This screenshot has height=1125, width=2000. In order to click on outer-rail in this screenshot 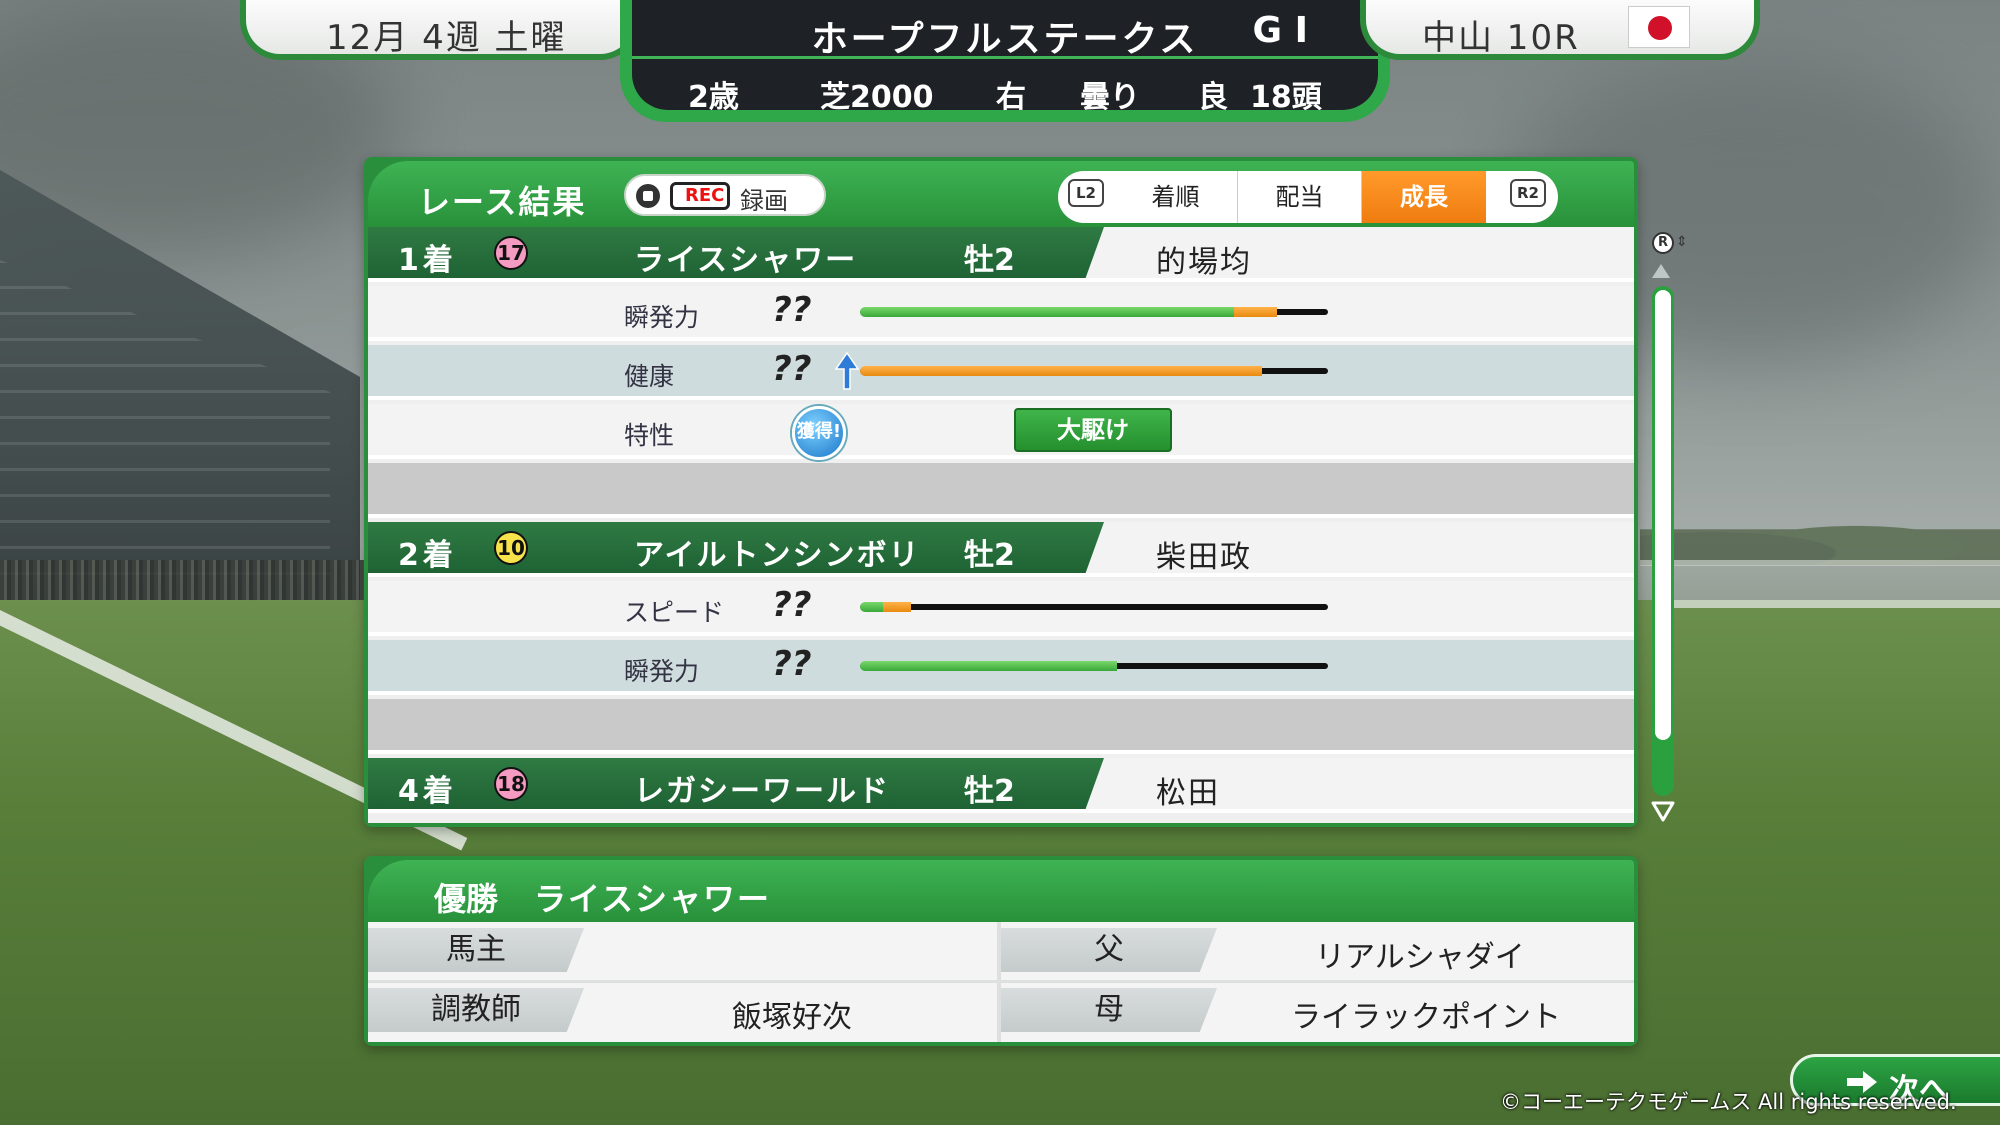, I will do `click(1830, 604)`.